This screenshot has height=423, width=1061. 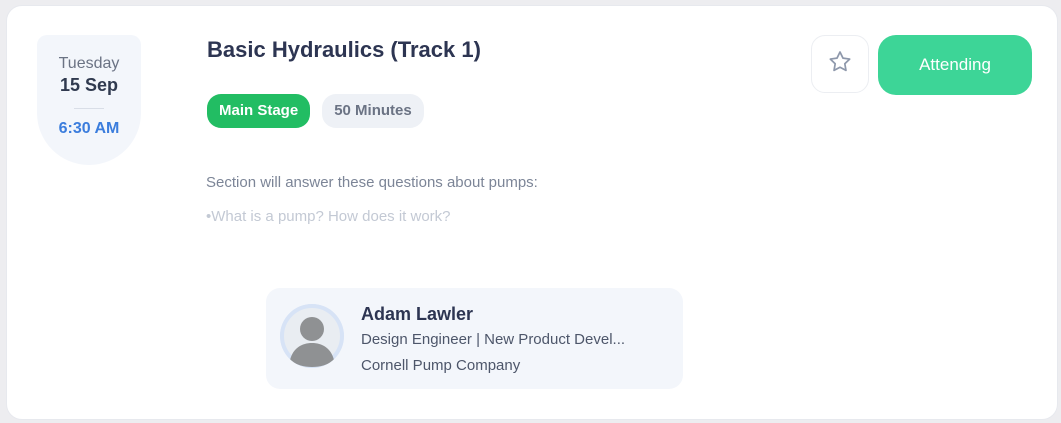 I want to click on attending-button: Attending, so click(x=955, y=65).